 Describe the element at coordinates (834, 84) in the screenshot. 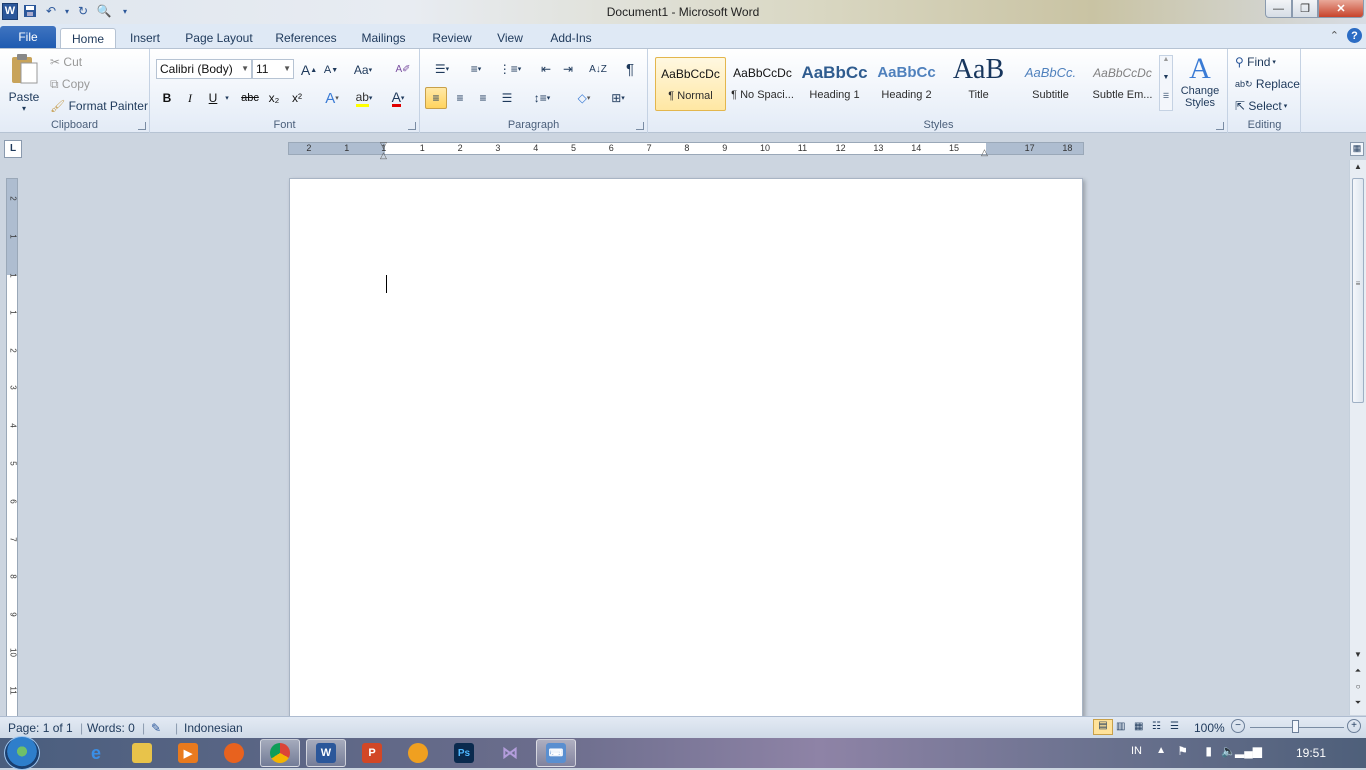

I see `style-heading-1: AaBbCc Heading 1` at that location.